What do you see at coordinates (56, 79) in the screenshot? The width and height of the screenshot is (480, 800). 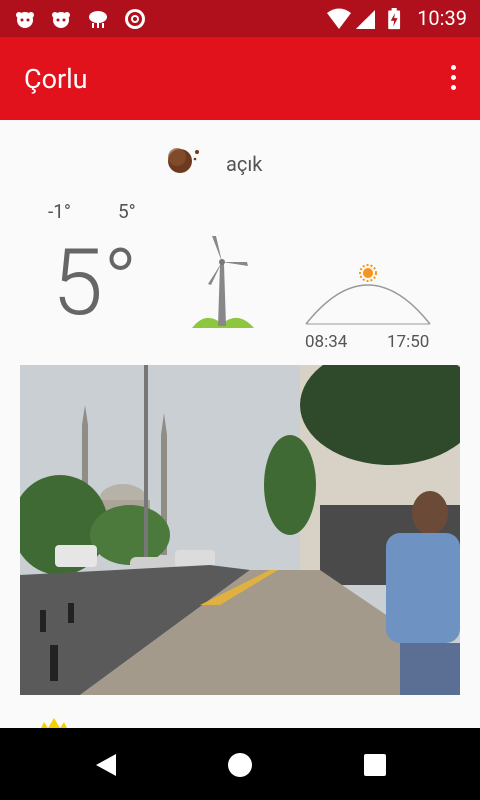 I see `city-title: Çorlu` at bounding box center [56, 79].